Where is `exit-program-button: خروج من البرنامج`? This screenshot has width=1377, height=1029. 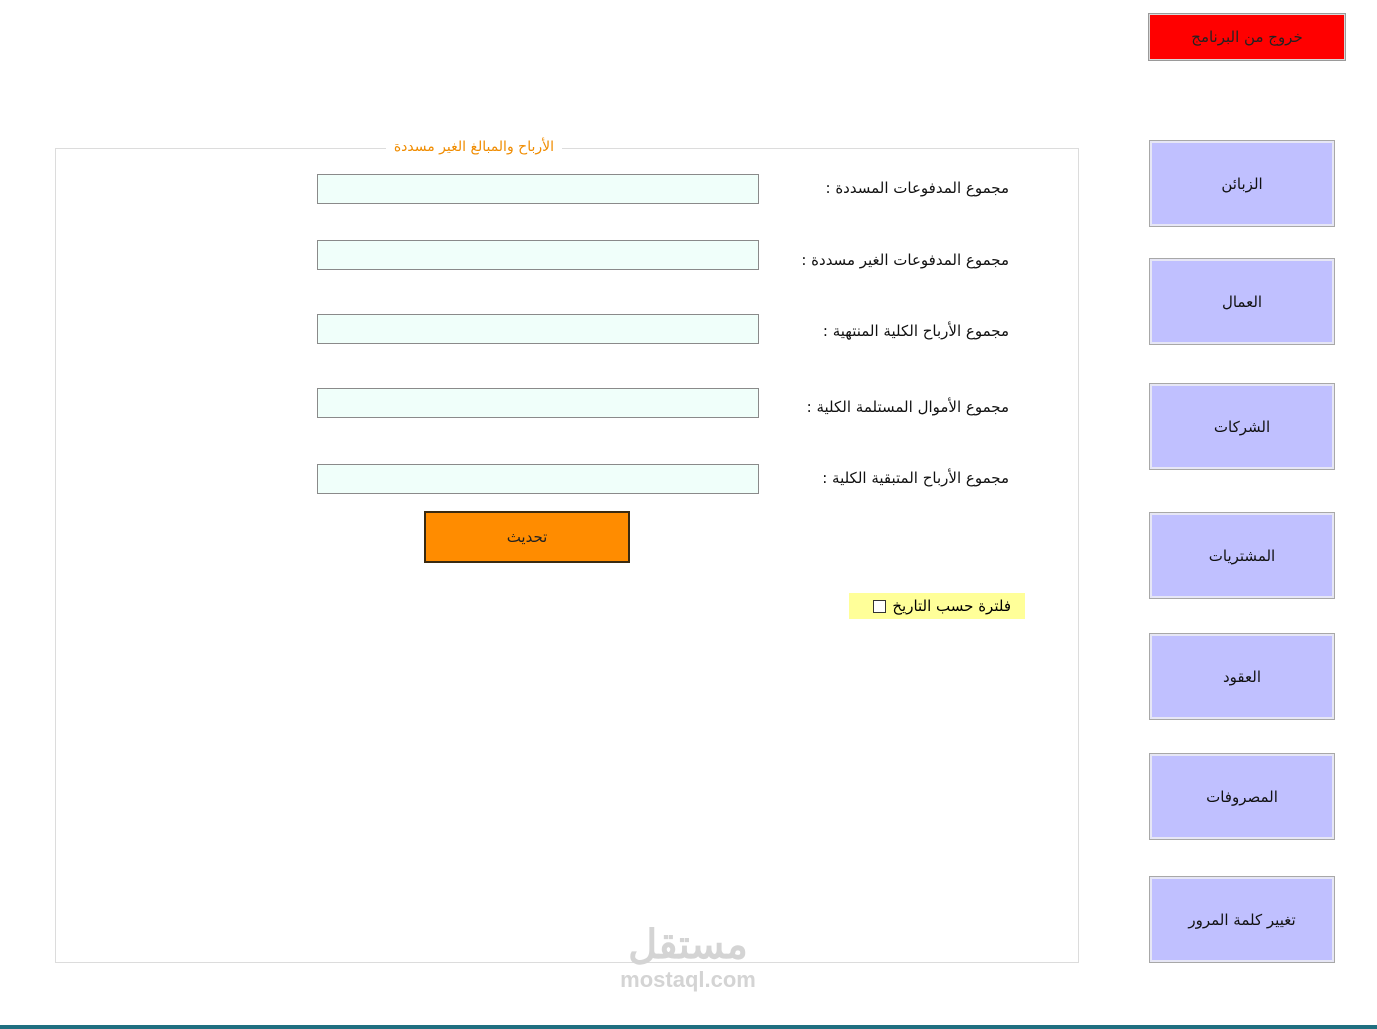
exit-program-button: خروج من البرنامج is located at coordinates (1247, 37).